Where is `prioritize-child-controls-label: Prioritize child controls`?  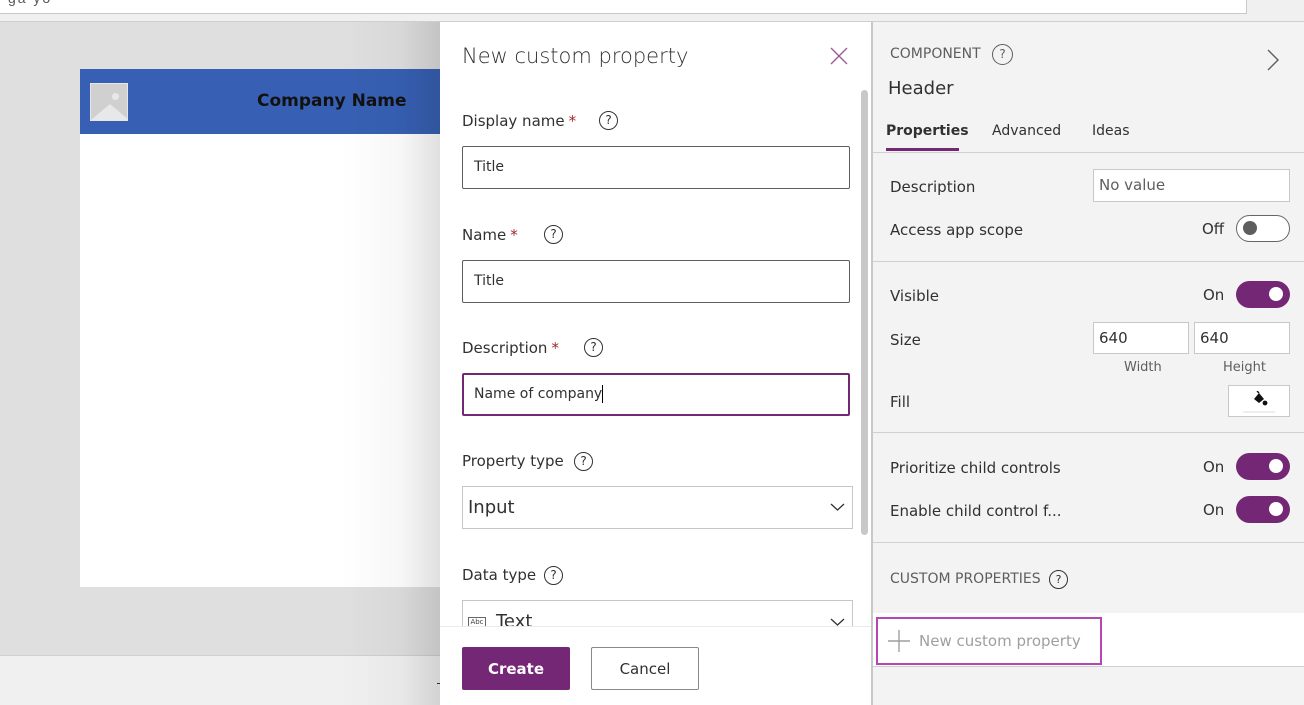
prioritize-child-controls-label: Prioritize child controls is located at coordinates (975, 468).